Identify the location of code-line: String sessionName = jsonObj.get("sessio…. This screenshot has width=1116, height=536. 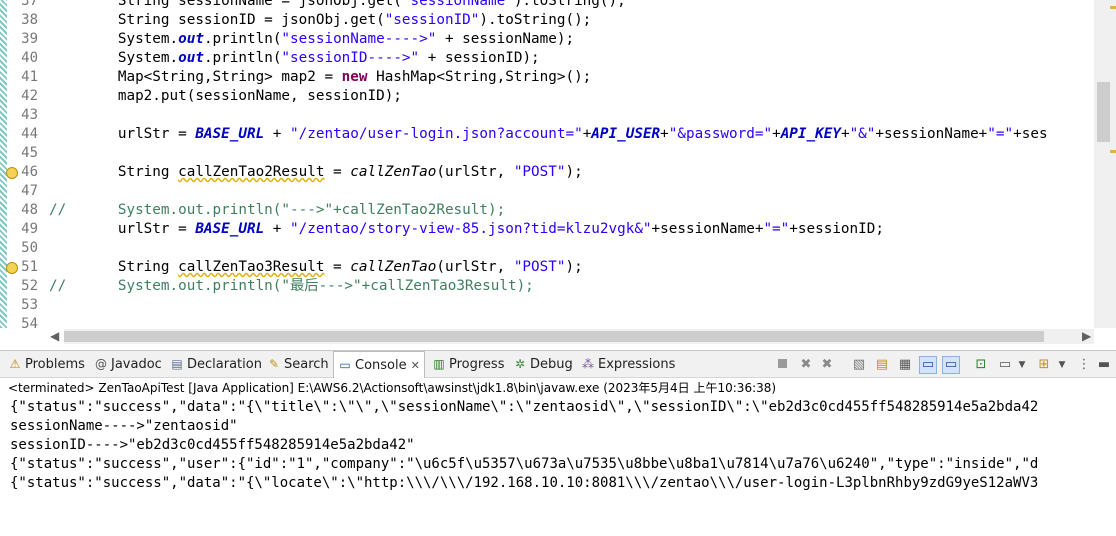
(571, 5).